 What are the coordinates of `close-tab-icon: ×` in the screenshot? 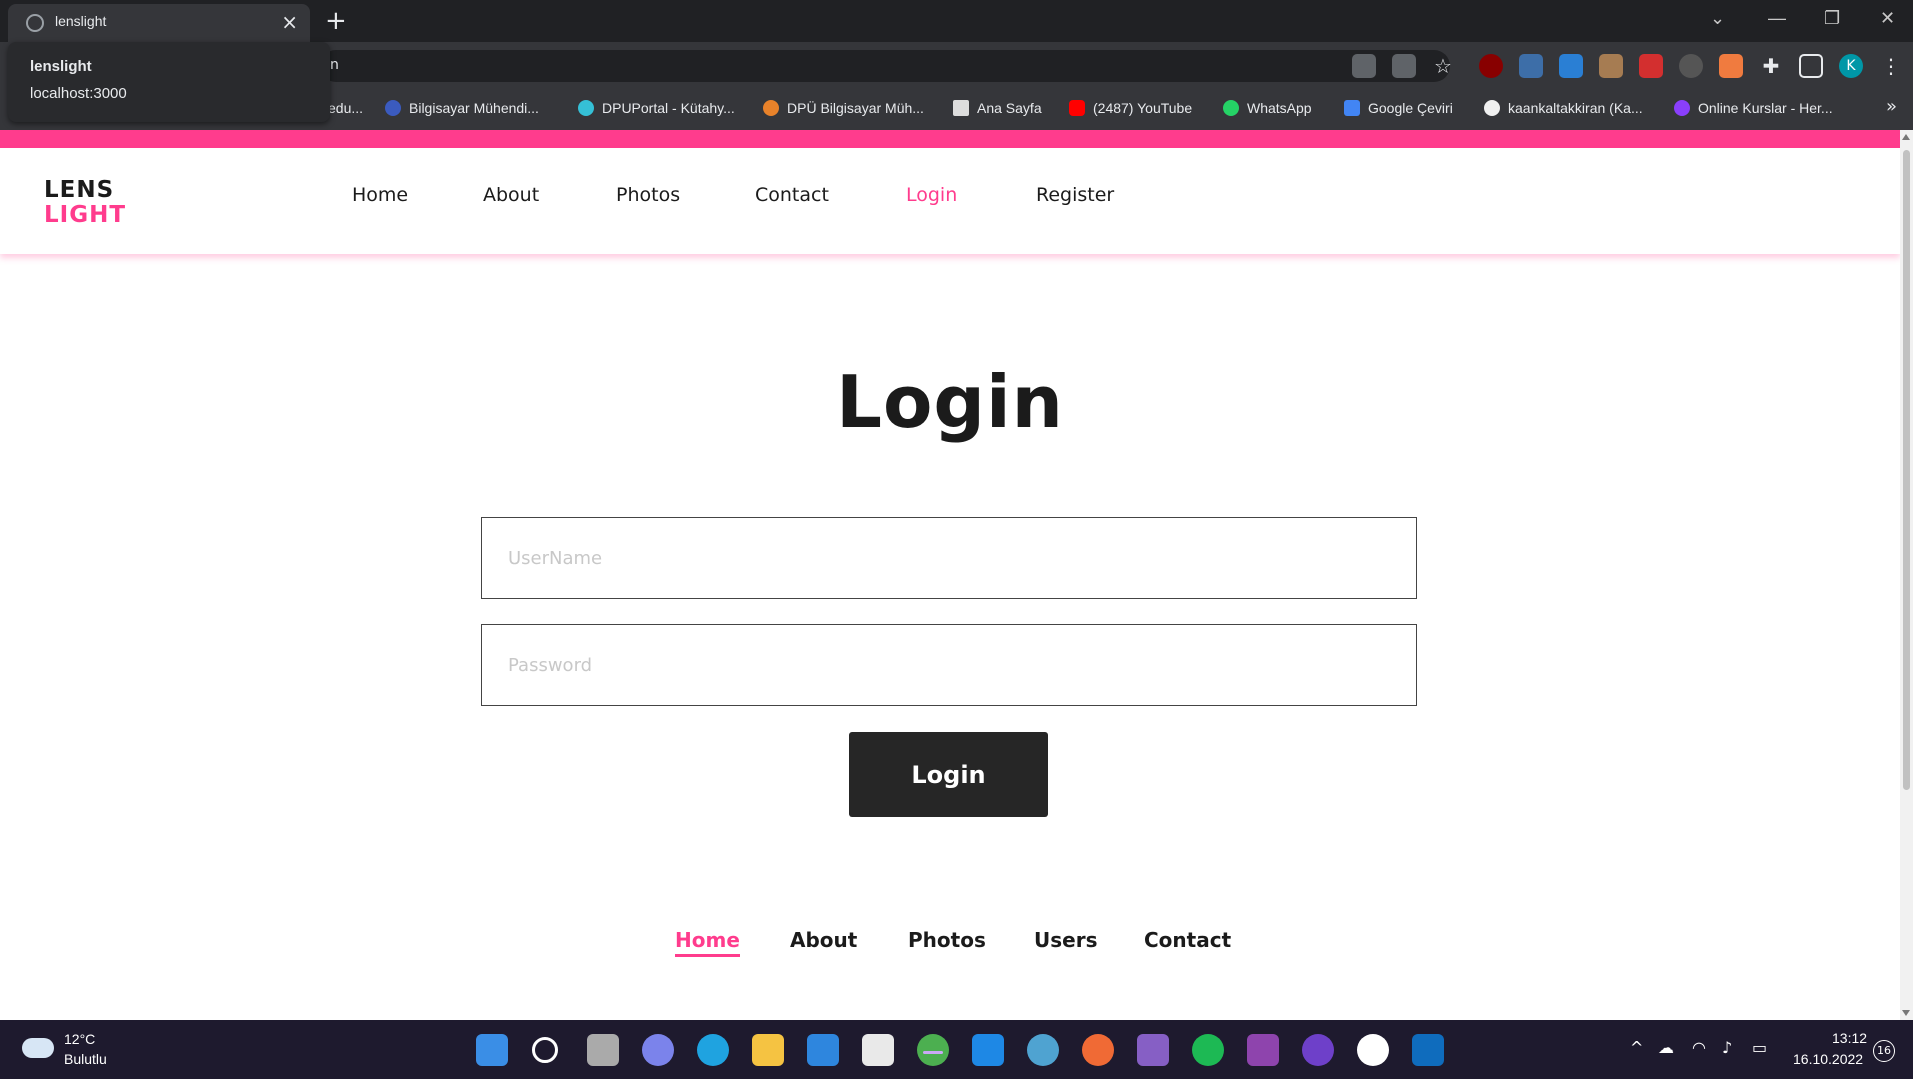 It's located at (289, 22).